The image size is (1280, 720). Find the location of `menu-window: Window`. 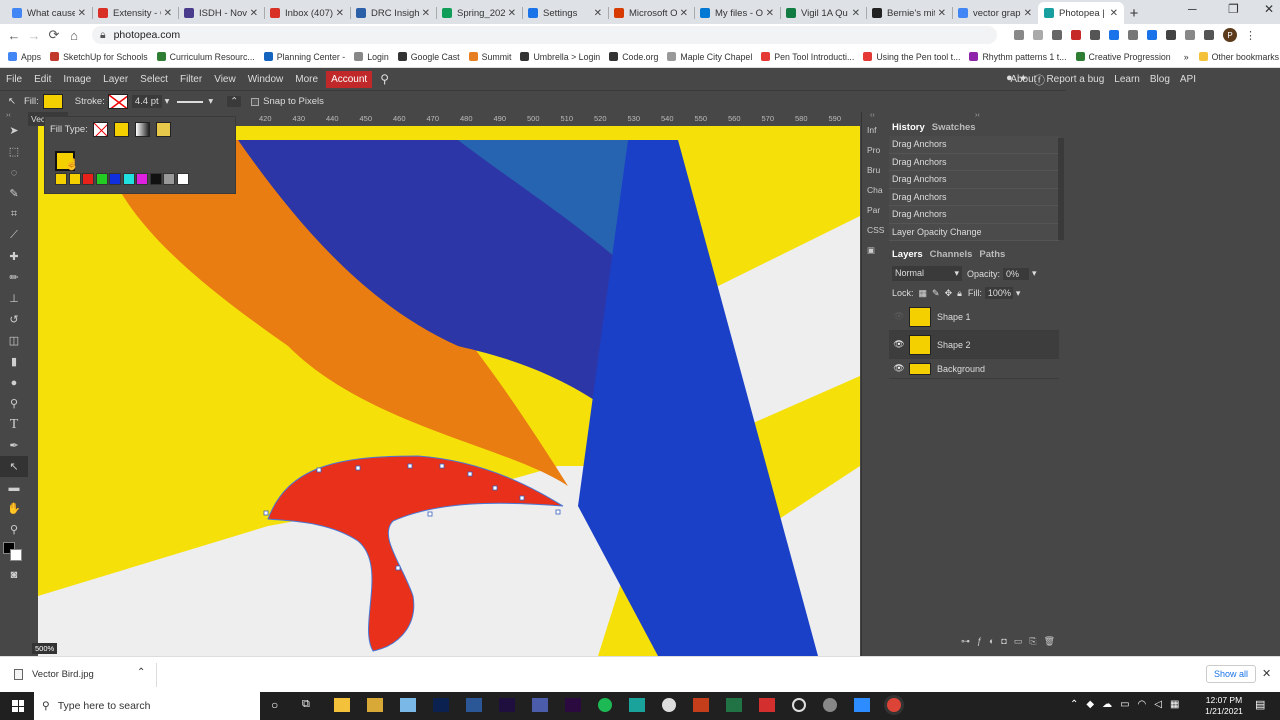

menu-window: Window is located at coordinates (266, 79).